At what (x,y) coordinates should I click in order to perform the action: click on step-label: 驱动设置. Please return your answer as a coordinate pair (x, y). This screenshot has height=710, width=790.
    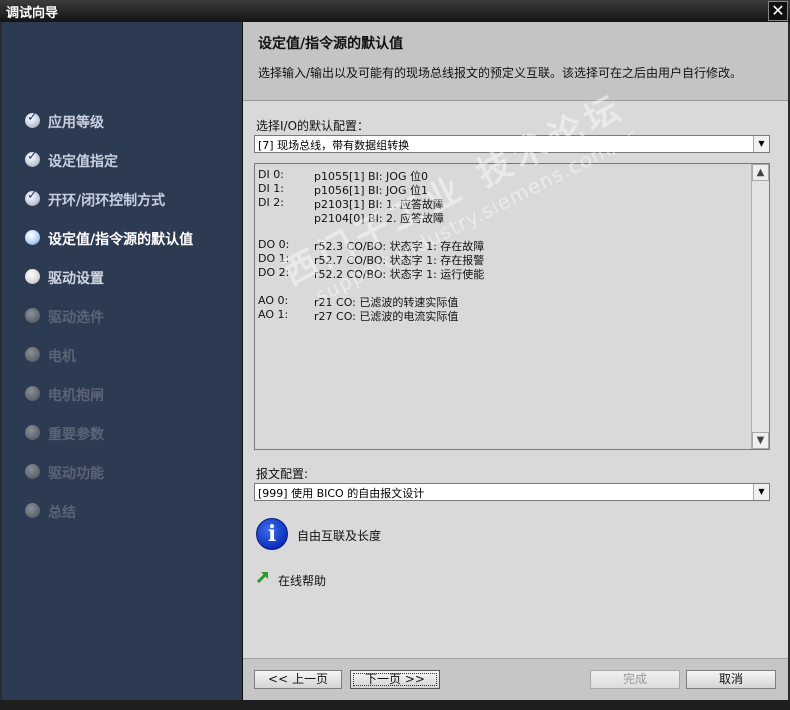
    Looking at the image, I should click on (76, 279).